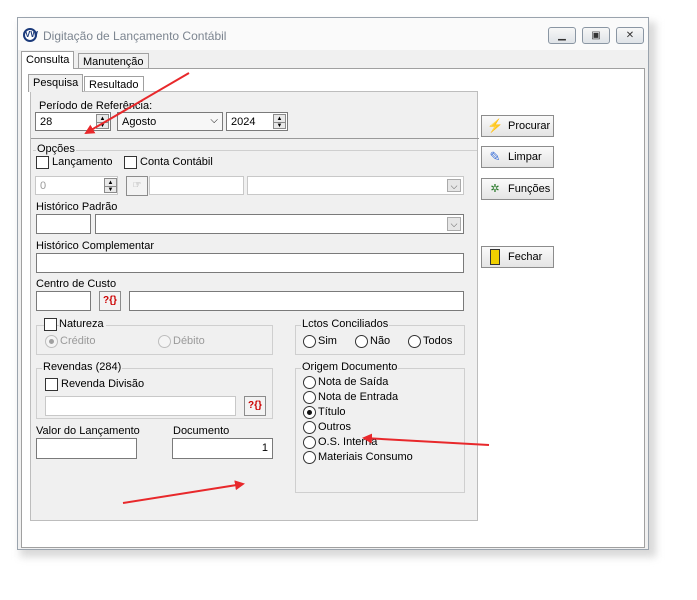 The image size is (697, 600). I want to click on tab-resultado: Resultado, so click(114, 84).